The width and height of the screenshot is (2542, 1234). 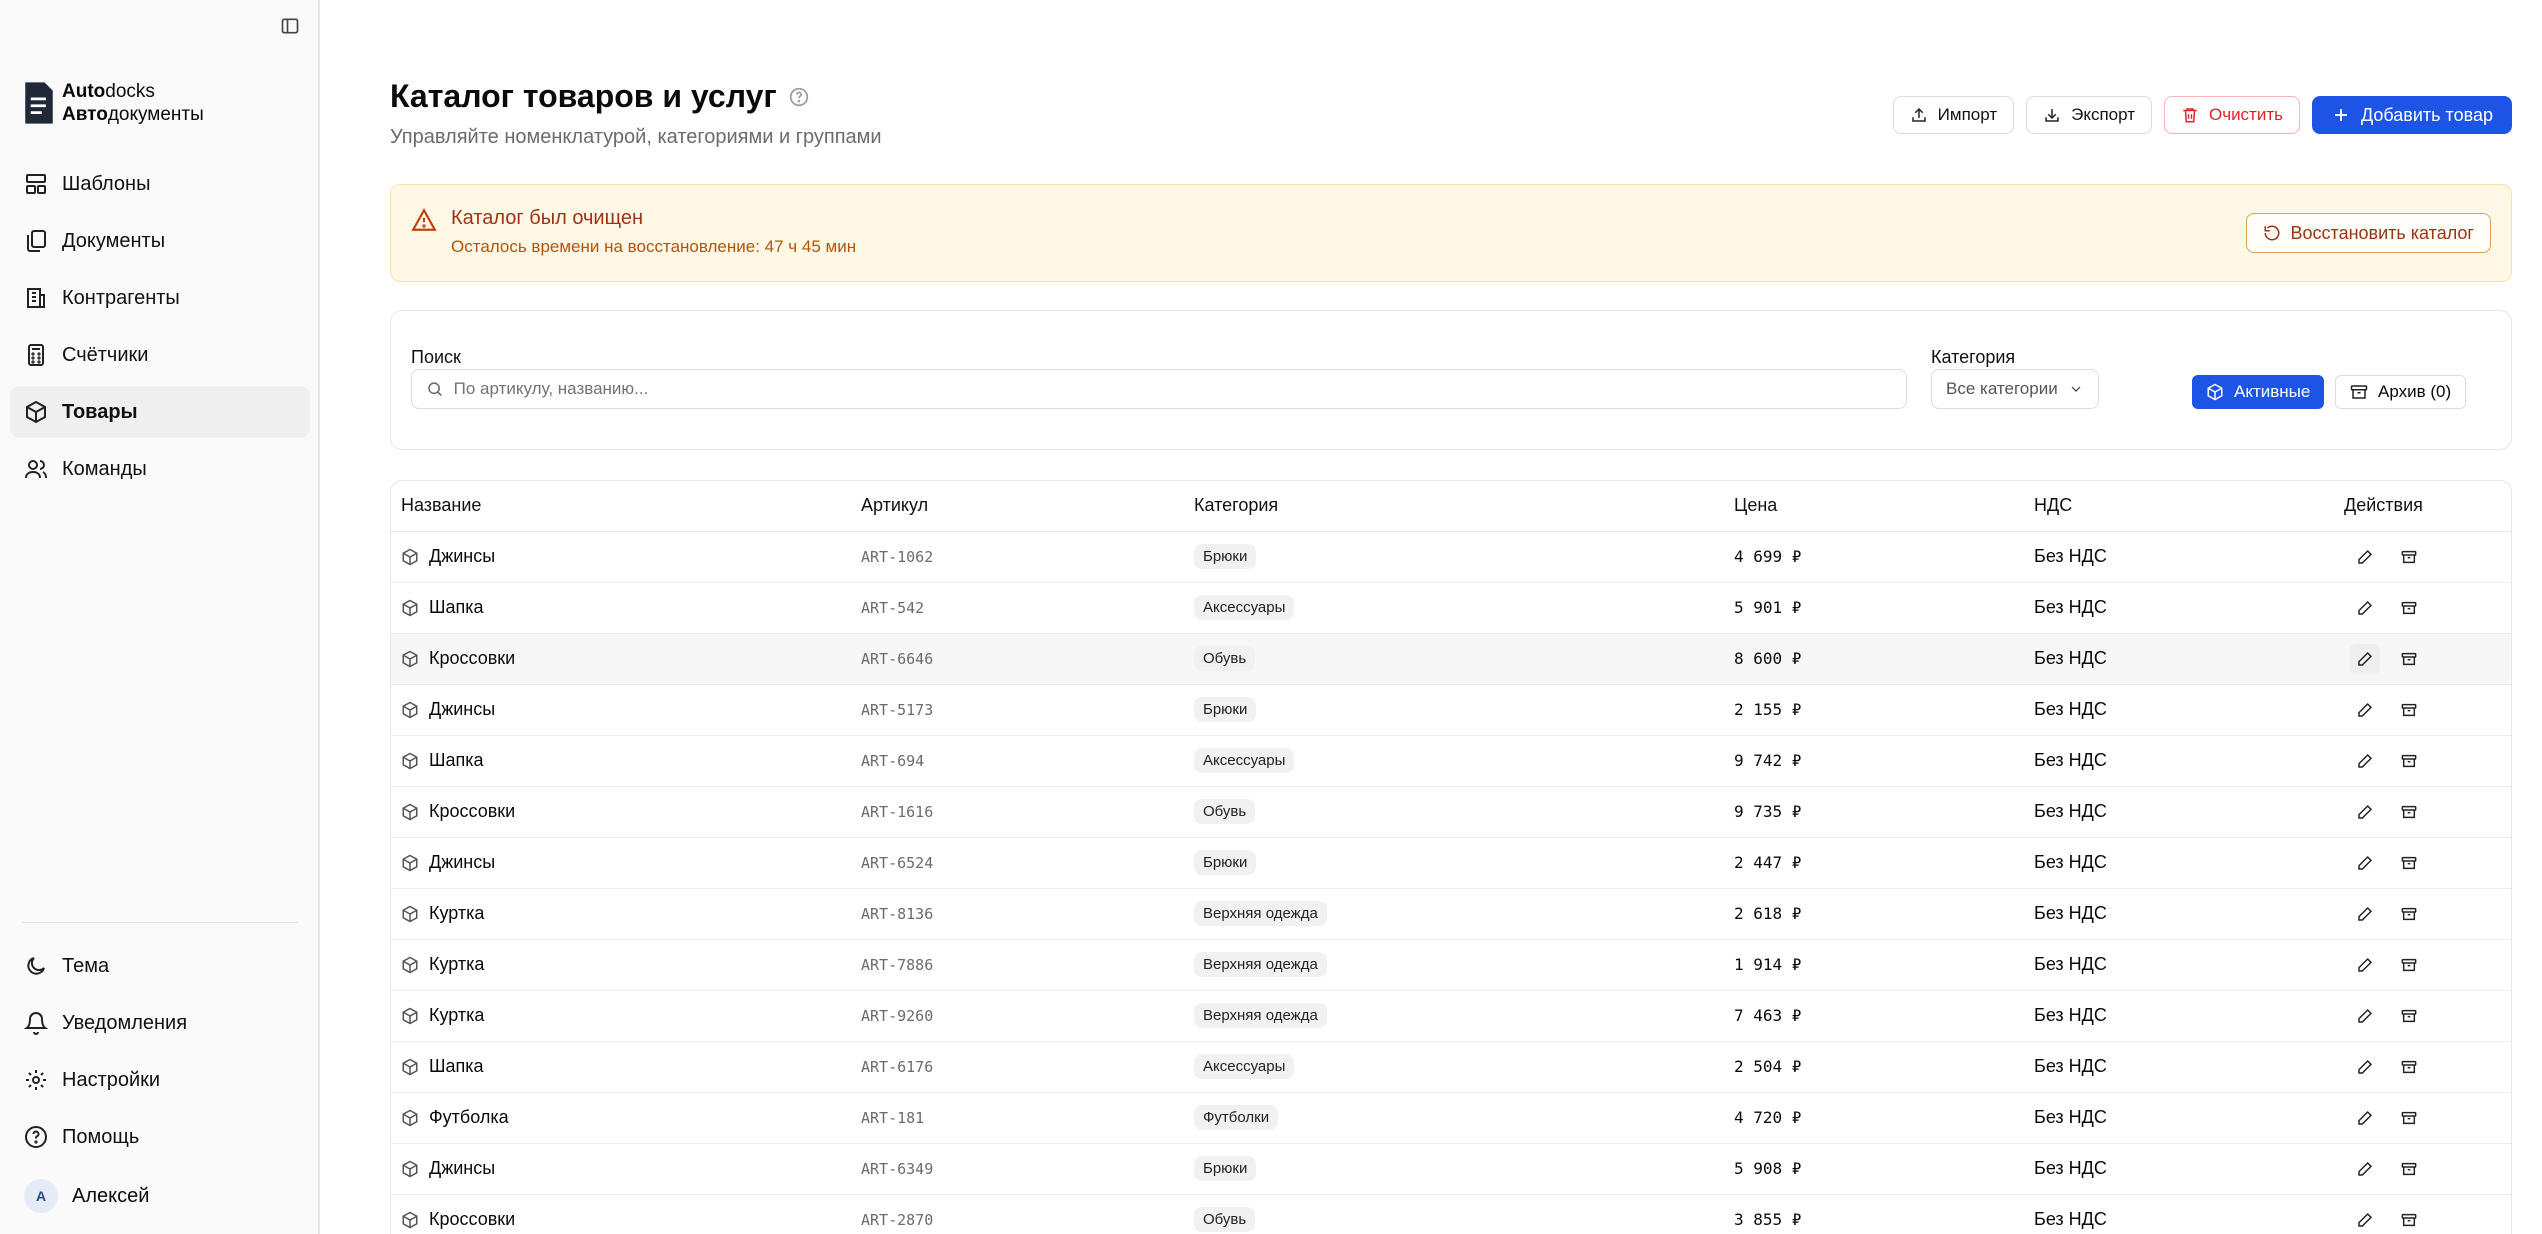 I want to click on name-cell: Кроссовки, so click(x=621, y=812).